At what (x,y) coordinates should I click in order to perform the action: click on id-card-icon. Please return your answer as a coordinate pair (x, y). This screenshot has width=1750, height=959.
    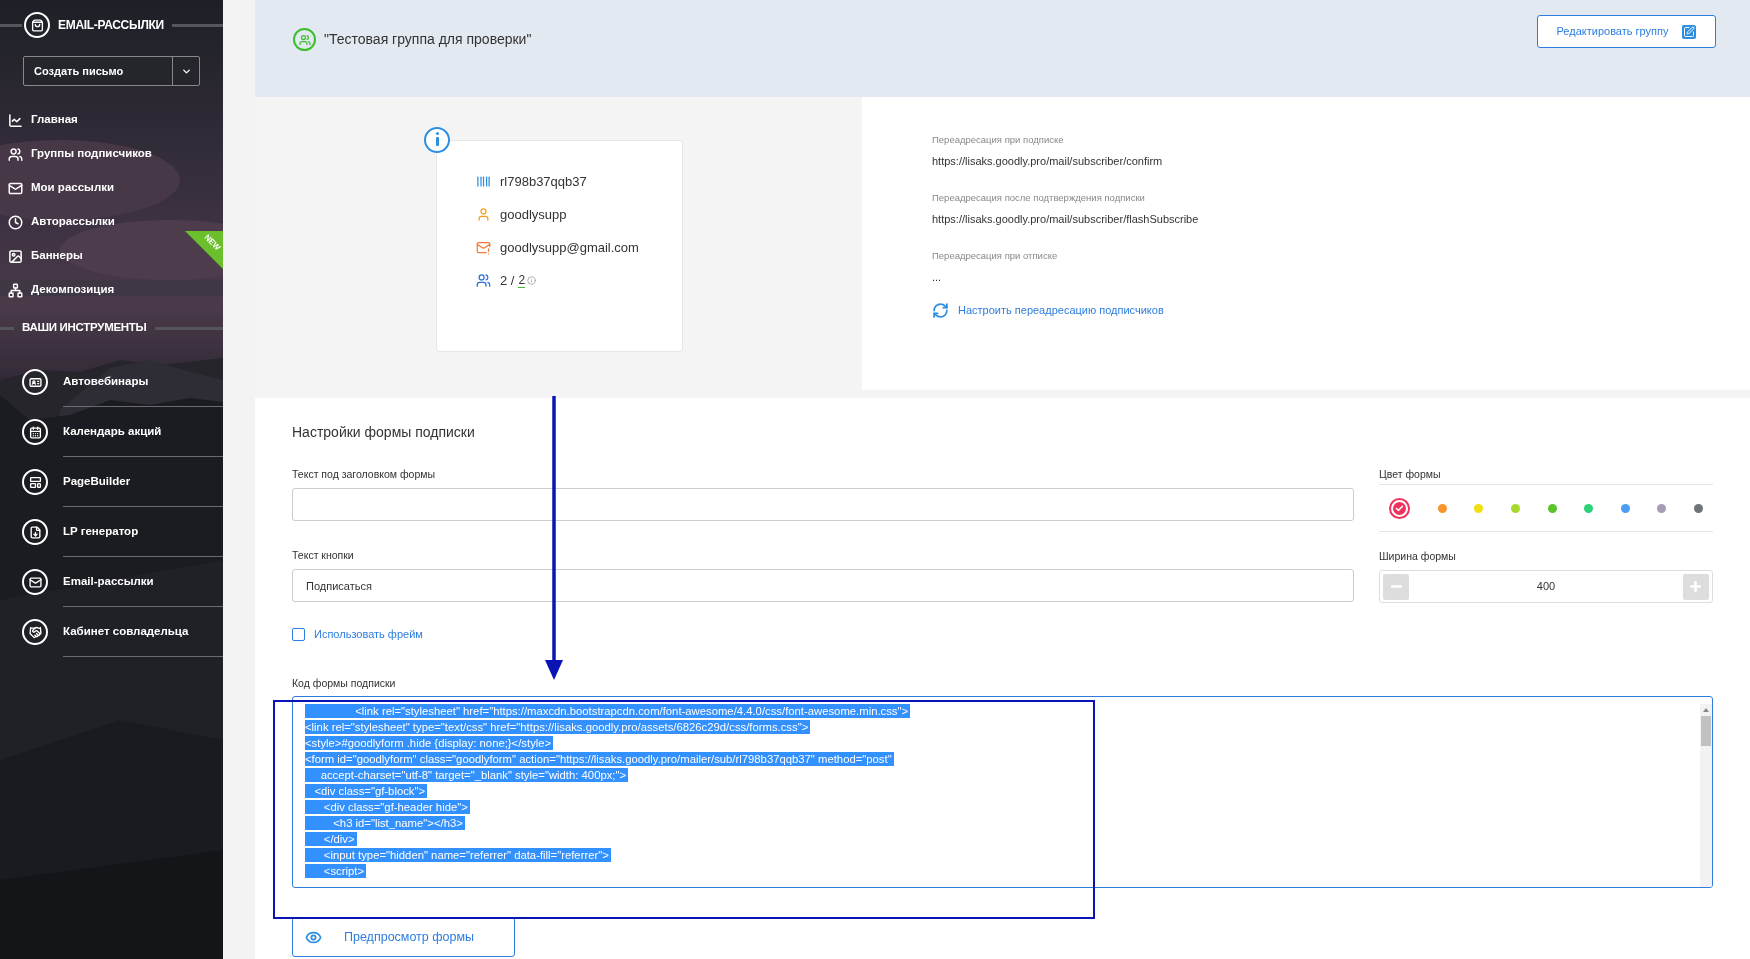
    Looking at the image, I should click on (35, 382).